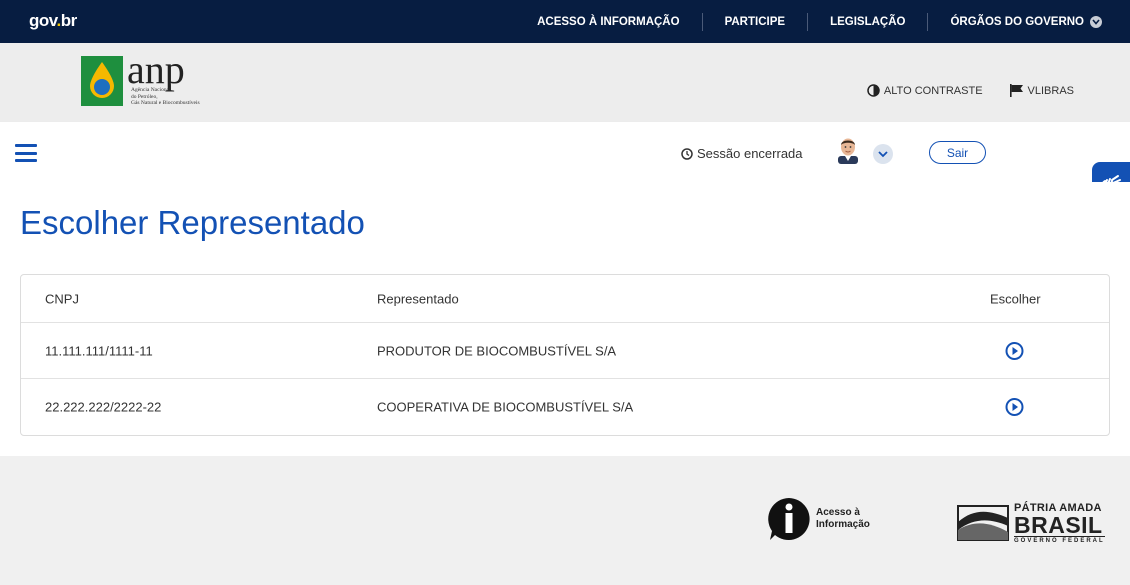  I want to click on acesso-informacao-text: Acesso à Informação, so click(843, 519).